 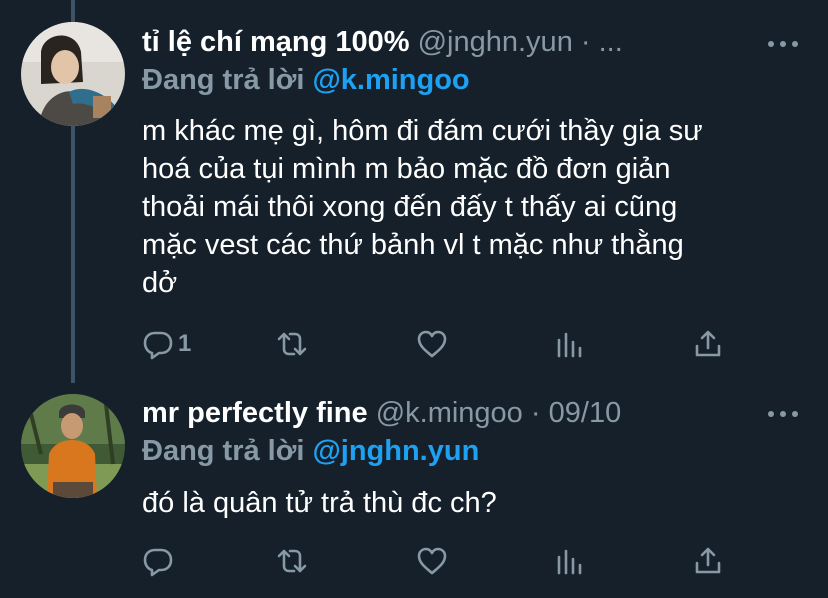 I want to click on replying-to: Đang trả lời @jnghn.yun, so click(x=310, y=451).